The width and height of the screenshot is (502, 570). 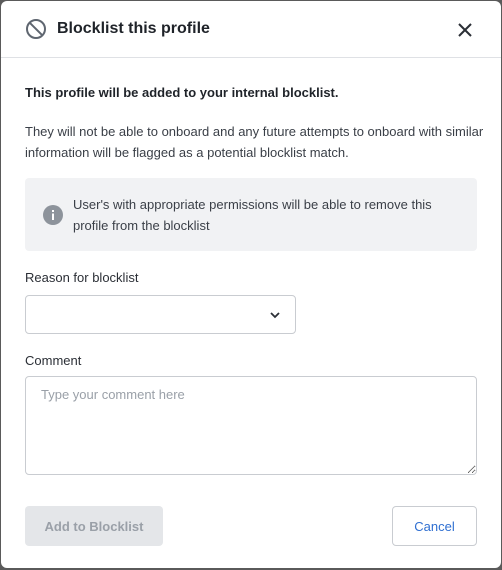 I want to click on chevron-down-icon, so click(x=275, y=315).